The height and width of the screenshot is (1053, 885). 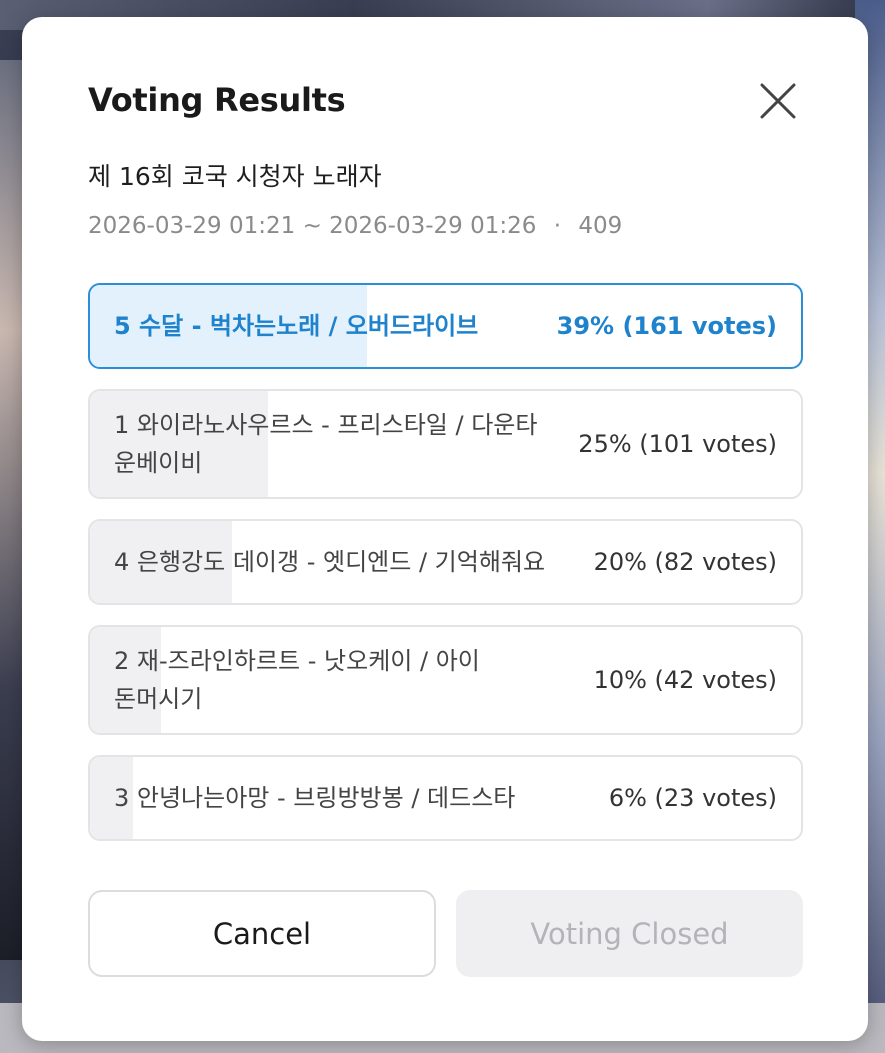 I want to click on option-result: 39% (161 votes), so click(x=666, y=326).